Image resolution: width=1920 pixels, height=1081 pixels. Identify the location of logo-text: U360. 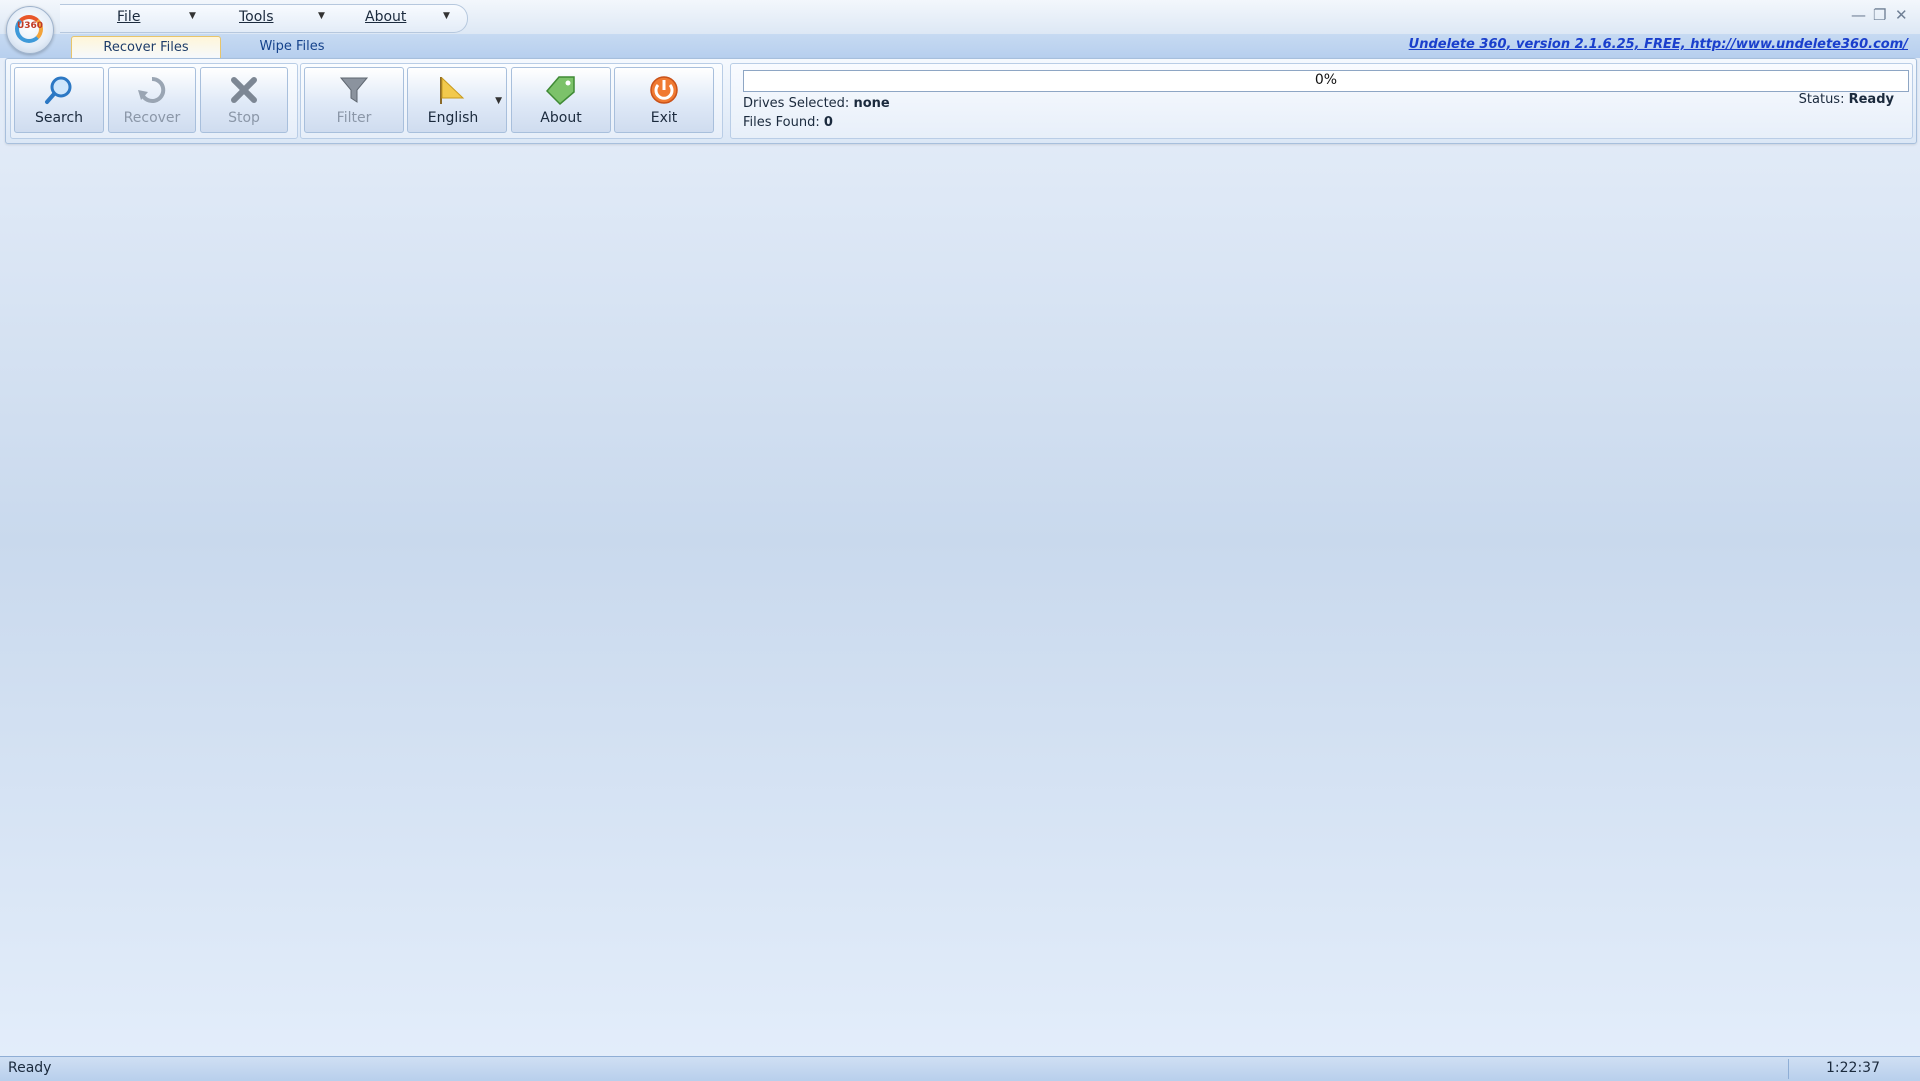
(30, 26).